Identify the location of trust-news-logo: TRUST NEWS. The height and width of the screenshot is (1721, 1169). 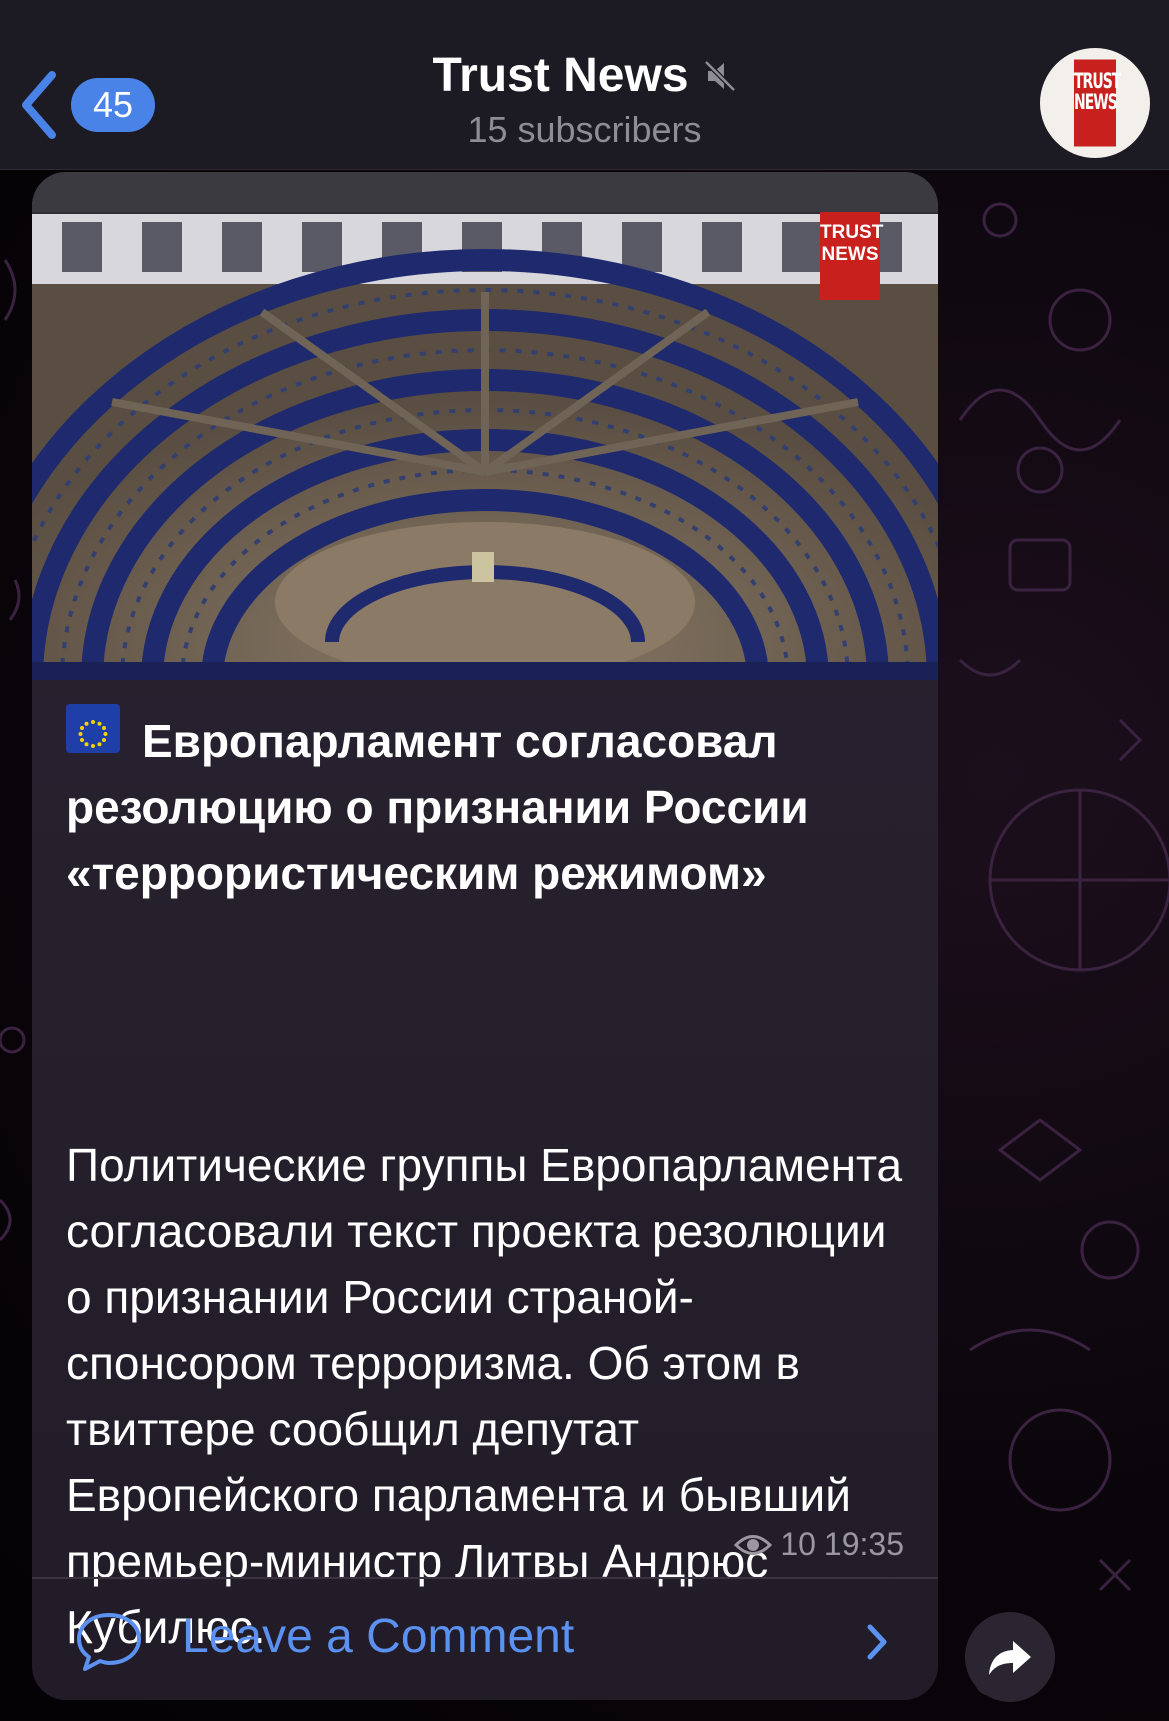
(1097, 103).